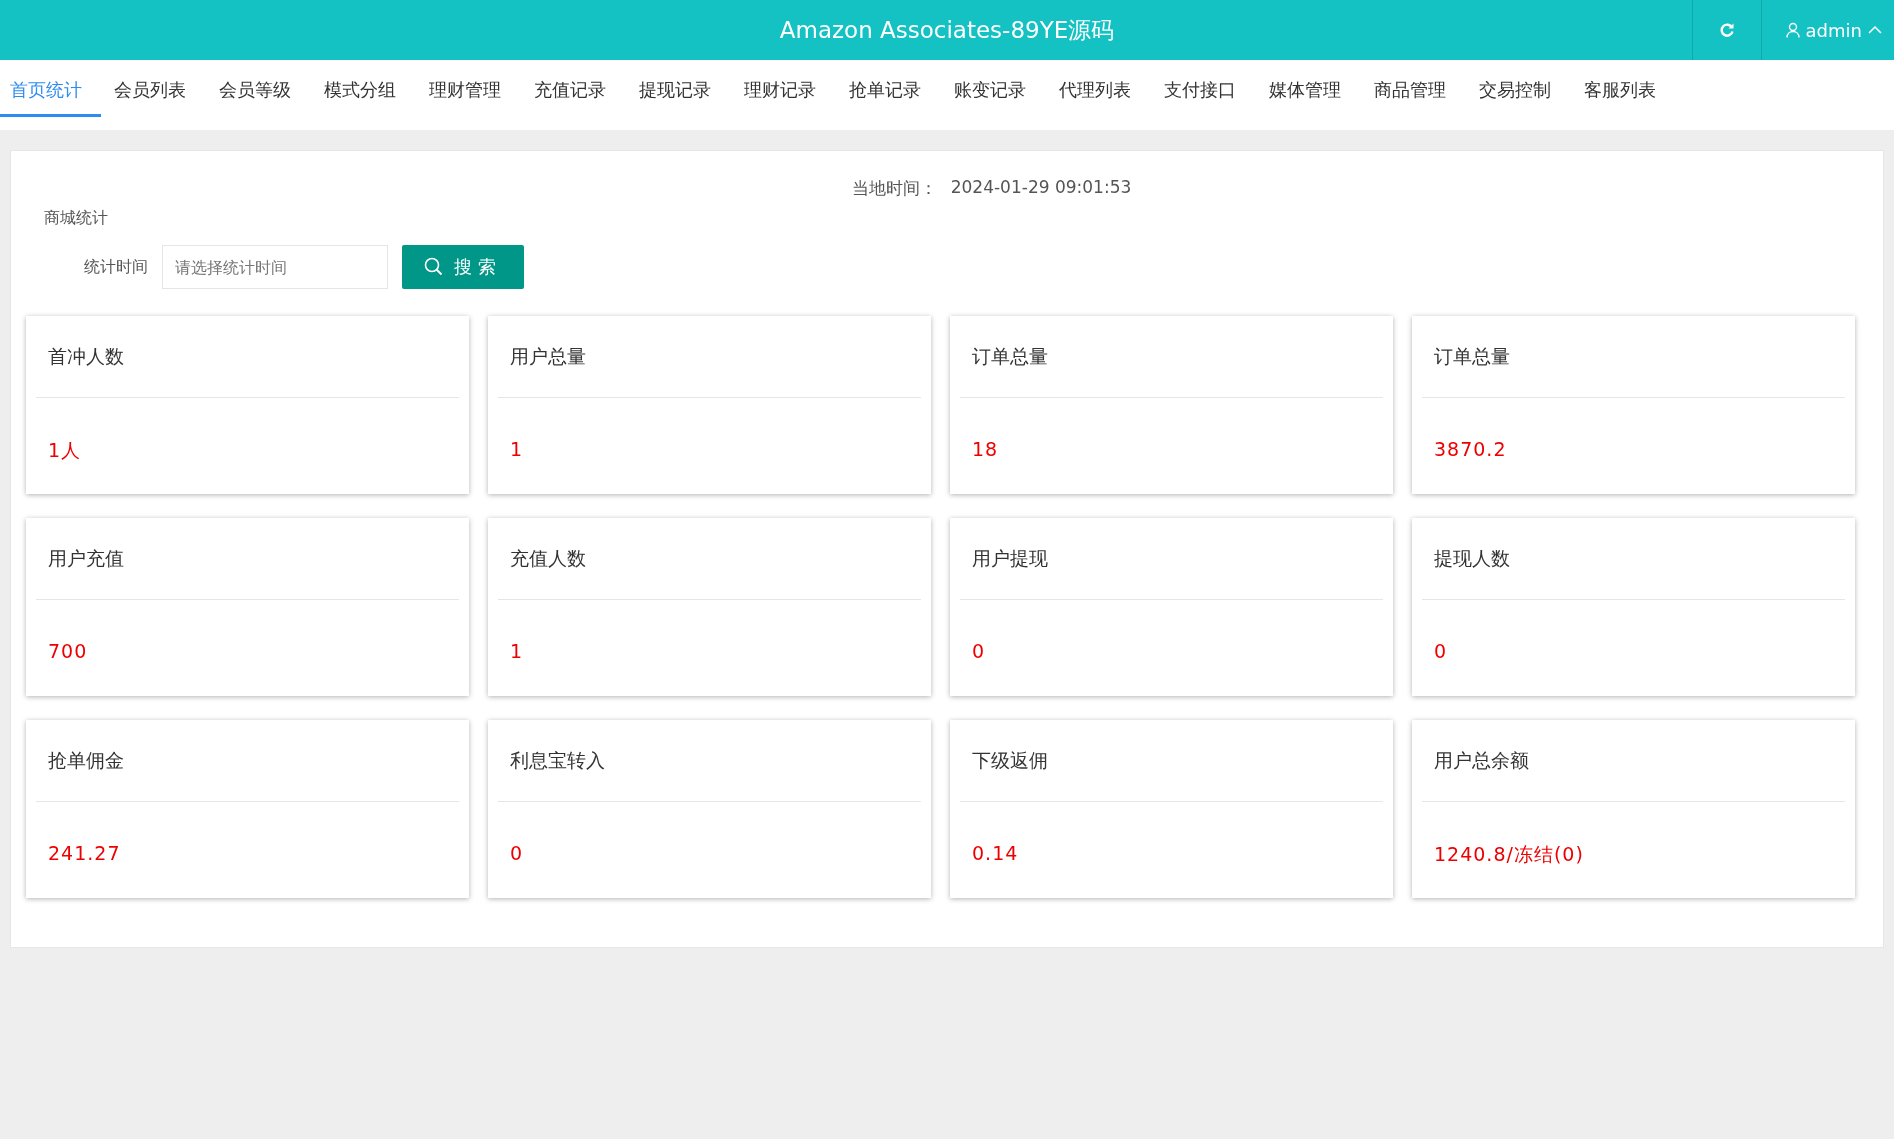 The height and width of the screenshot is (1139, 1894). What do you see at coordinates (947, 30) in the screenshot?
I see `app-title: Amazon Associates-89YE源码` at bounding box center [947, 30].